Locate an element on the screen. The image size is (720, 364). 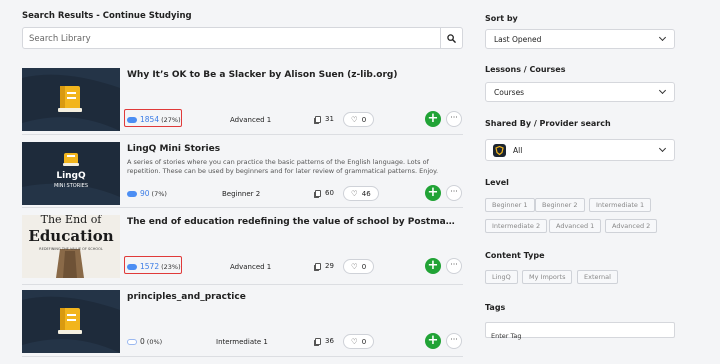
course-level: Intermediate 1 is located at coordinates (242, 342).